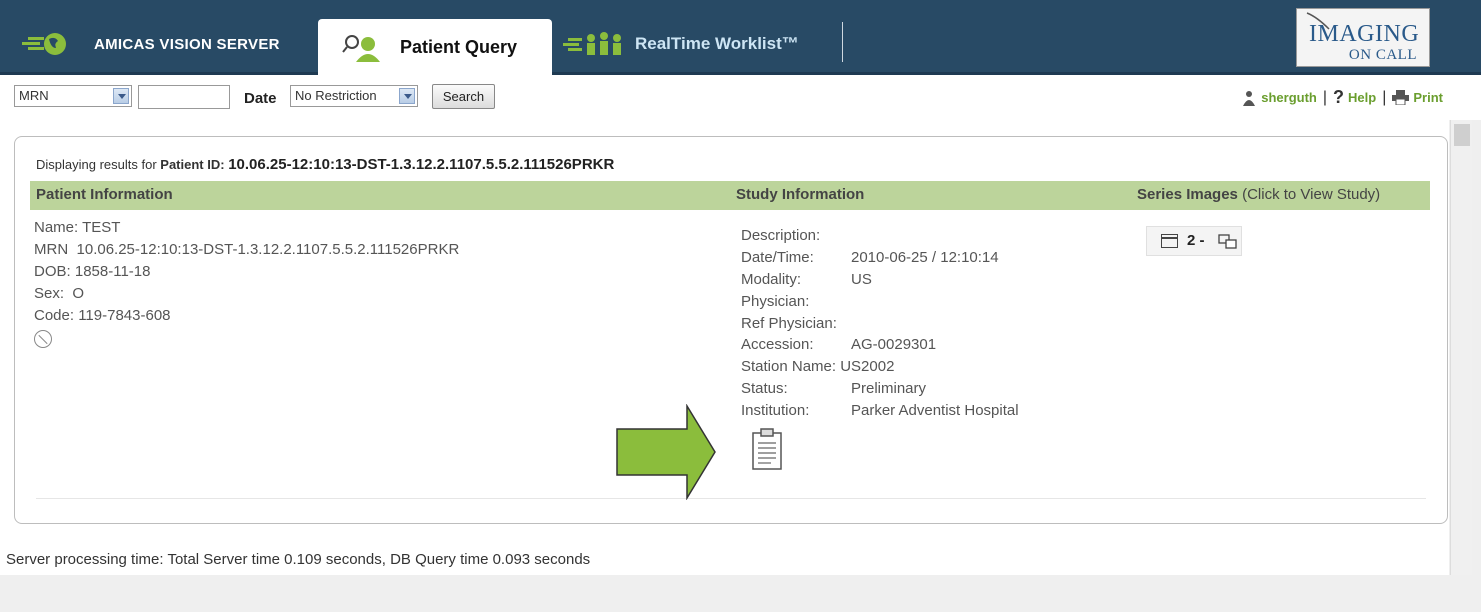 This screenshot has width=1481, height=612. I want to click on report-icon, so click(767, 449).